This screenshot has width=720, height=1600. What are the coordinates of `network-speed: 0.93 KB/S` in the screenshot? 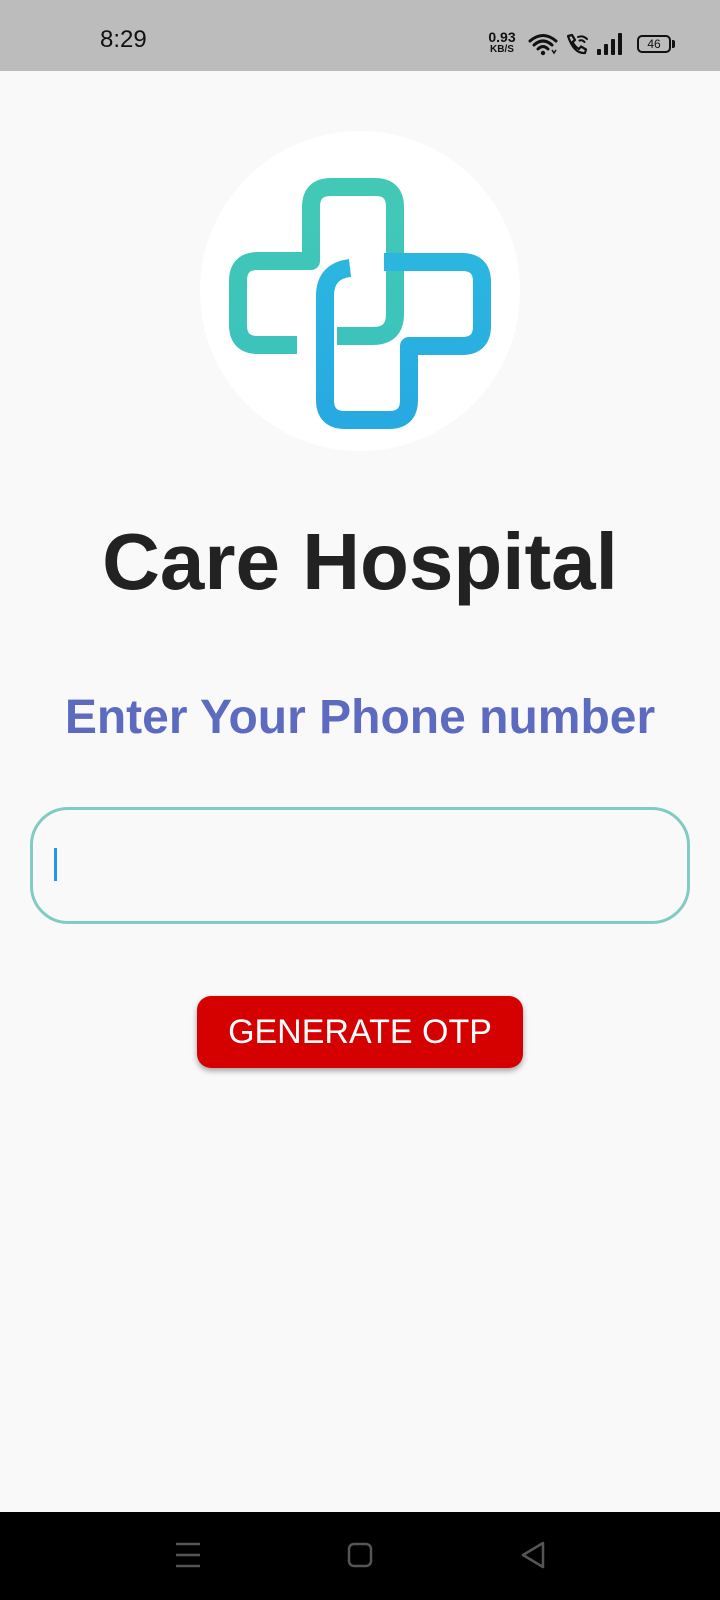 It's located at (502, 42).